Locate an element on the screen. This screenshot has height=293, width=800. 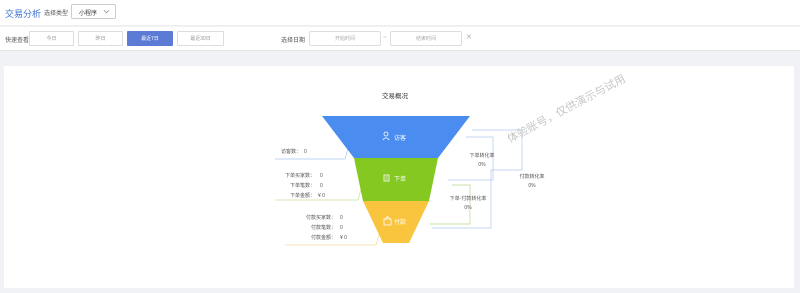
order-conversion-label: 下单转化率 is located at coordinates (481, 155).